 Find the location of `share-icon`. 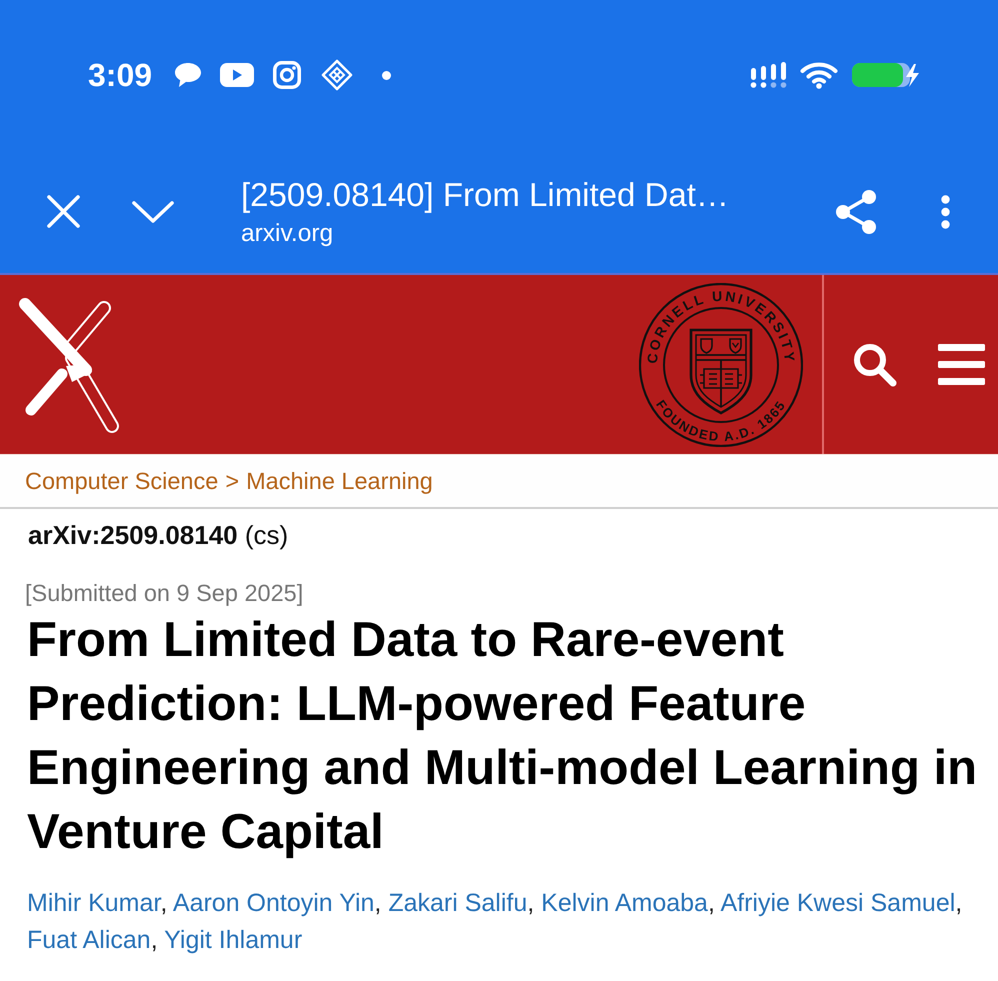

share-icon is located at coordinates (856, 211).